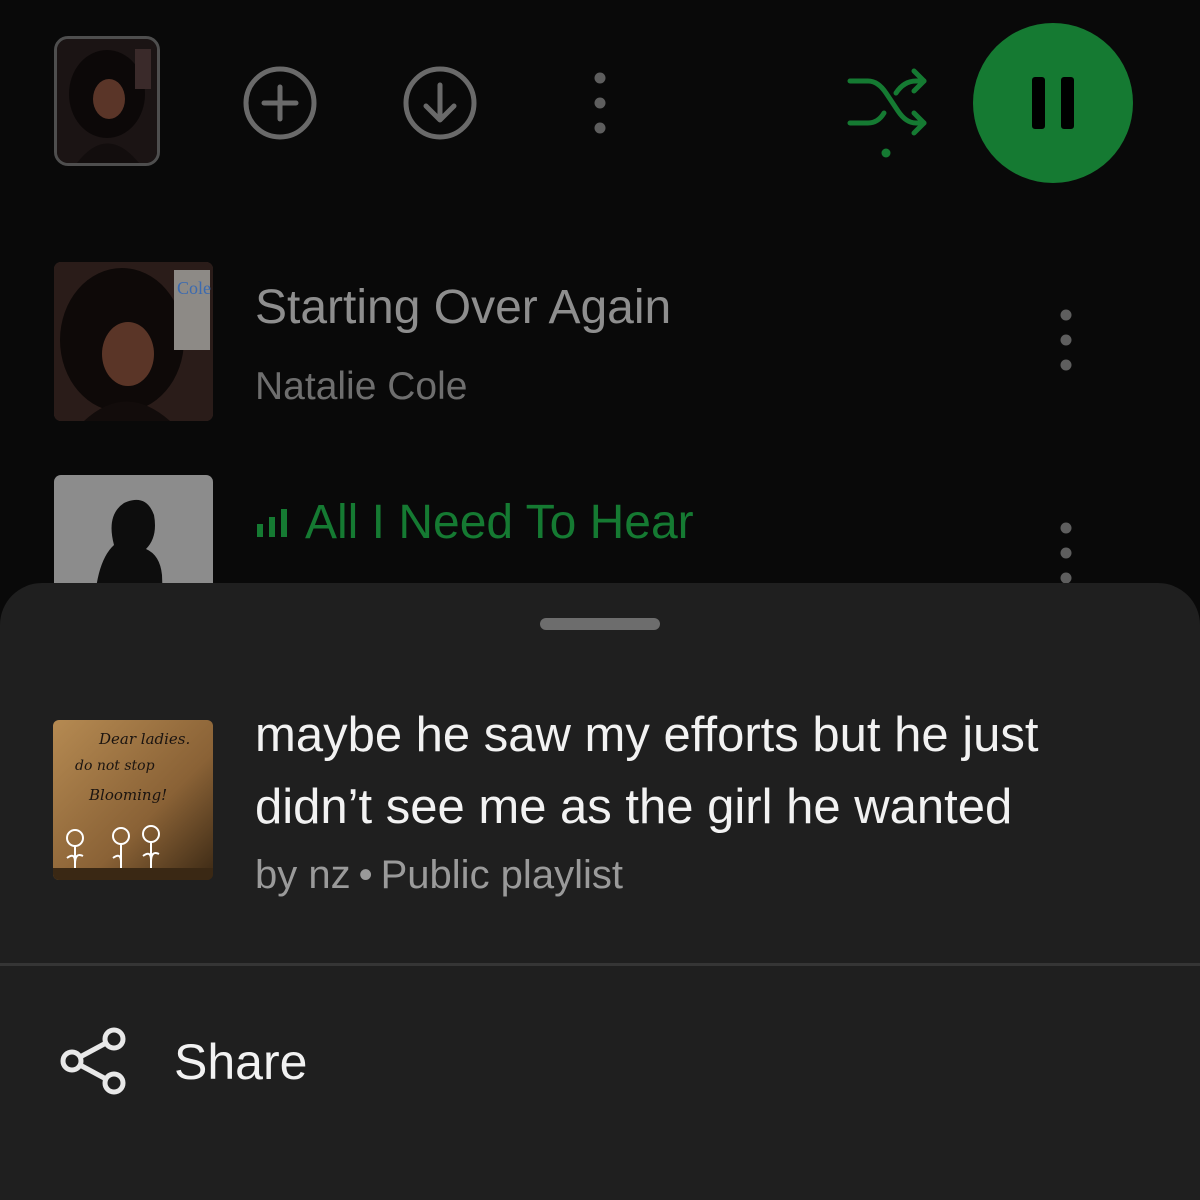 The width and height of the screenshot is (1200, 1200). What do you see at coordinates (600, 1063) in the screenshot?
I see `share-menu-item: Share` at bounding box center [600, 1063].